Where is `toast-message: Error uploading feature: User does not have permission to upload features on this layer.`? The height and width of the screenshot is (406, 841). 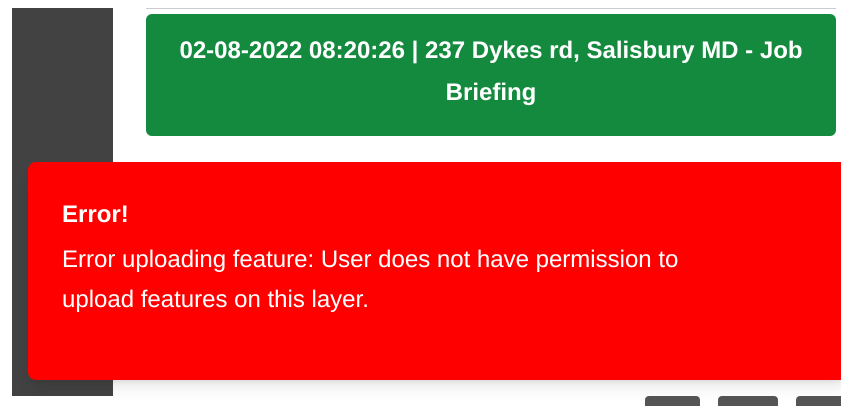
toast-message: Error uploading feature: User does not have permission to upload features on this layer. is located at coordinates (371, 280).